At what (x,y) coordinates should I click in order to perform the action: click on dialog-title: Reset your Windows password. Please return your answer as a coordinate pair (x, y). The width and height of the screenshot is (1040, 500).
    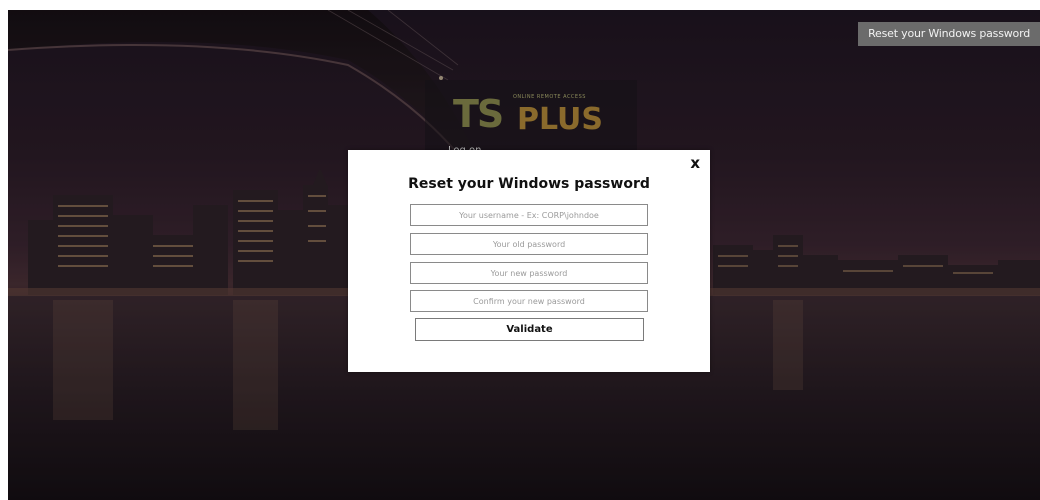
    Looking at the image, I should click on (529, 184).